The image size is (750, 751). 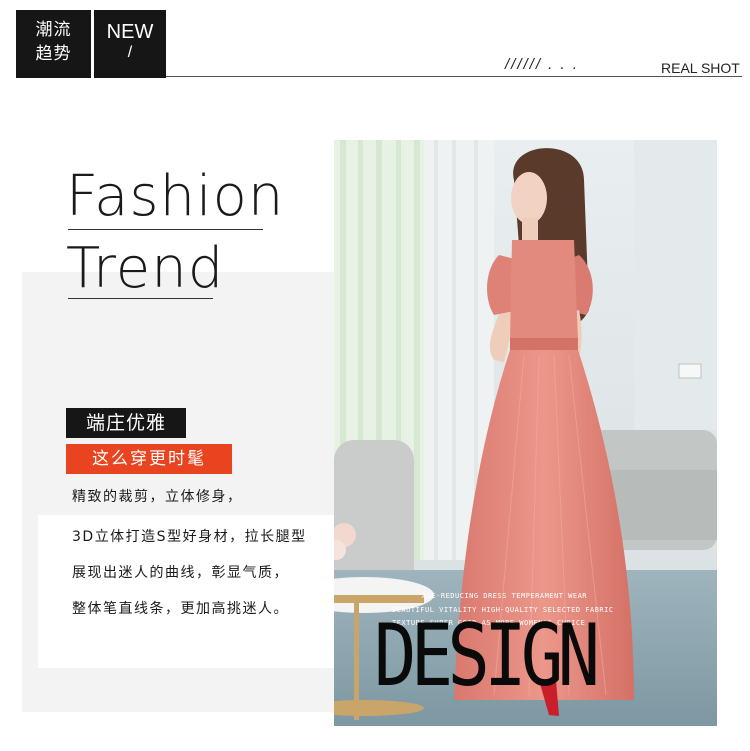 I want to click on design-word: DESIGN, so click(x=487, y=656).